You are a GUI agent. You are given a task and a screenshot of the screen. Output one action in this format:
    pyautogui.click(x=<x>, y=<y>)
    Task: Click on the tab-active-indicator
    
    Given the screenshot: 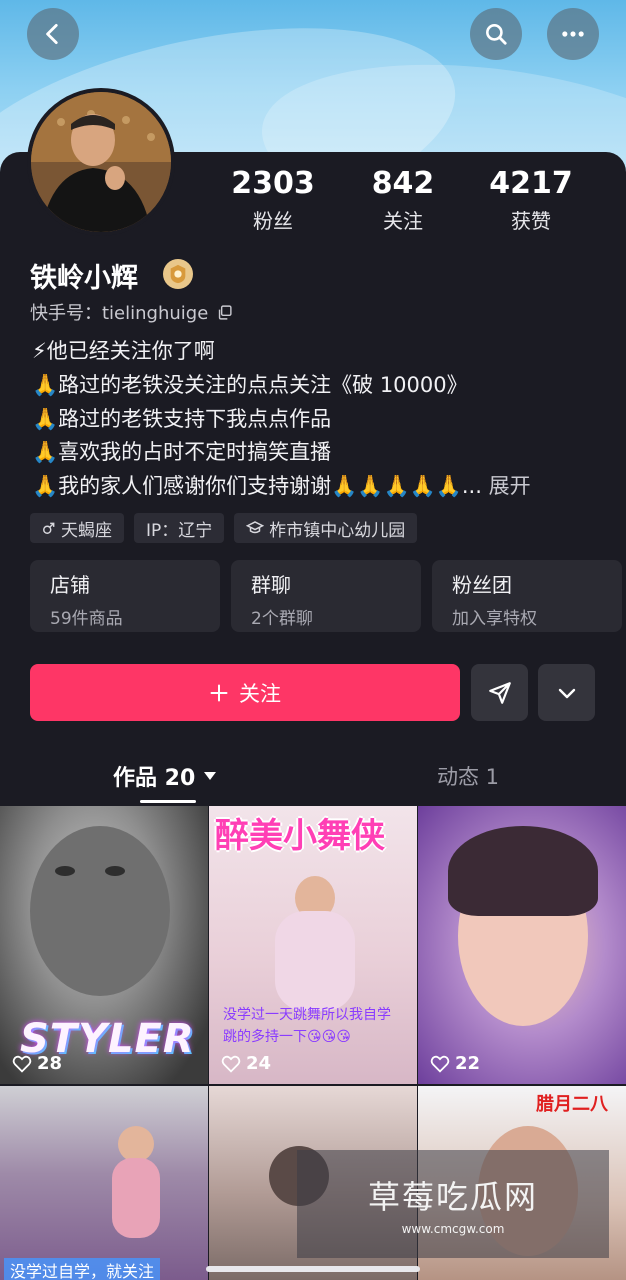 What is the action you would take?
    pyautogui.click(x=168, y=801)
    